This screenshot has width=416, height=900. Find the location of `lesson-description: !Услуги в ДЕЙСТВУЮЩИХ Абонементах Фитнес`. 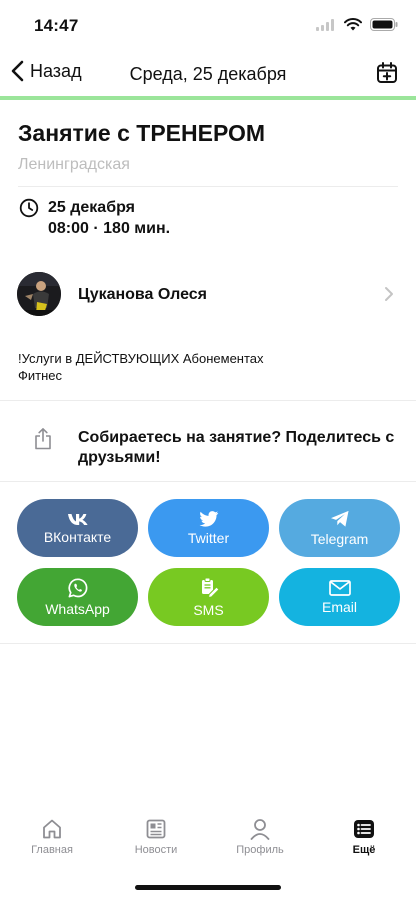

lesson-description: !Услуги в ДЕЙСТВУЮЩИХ Абонементах Фитнес is located at coordinates (141, 367).